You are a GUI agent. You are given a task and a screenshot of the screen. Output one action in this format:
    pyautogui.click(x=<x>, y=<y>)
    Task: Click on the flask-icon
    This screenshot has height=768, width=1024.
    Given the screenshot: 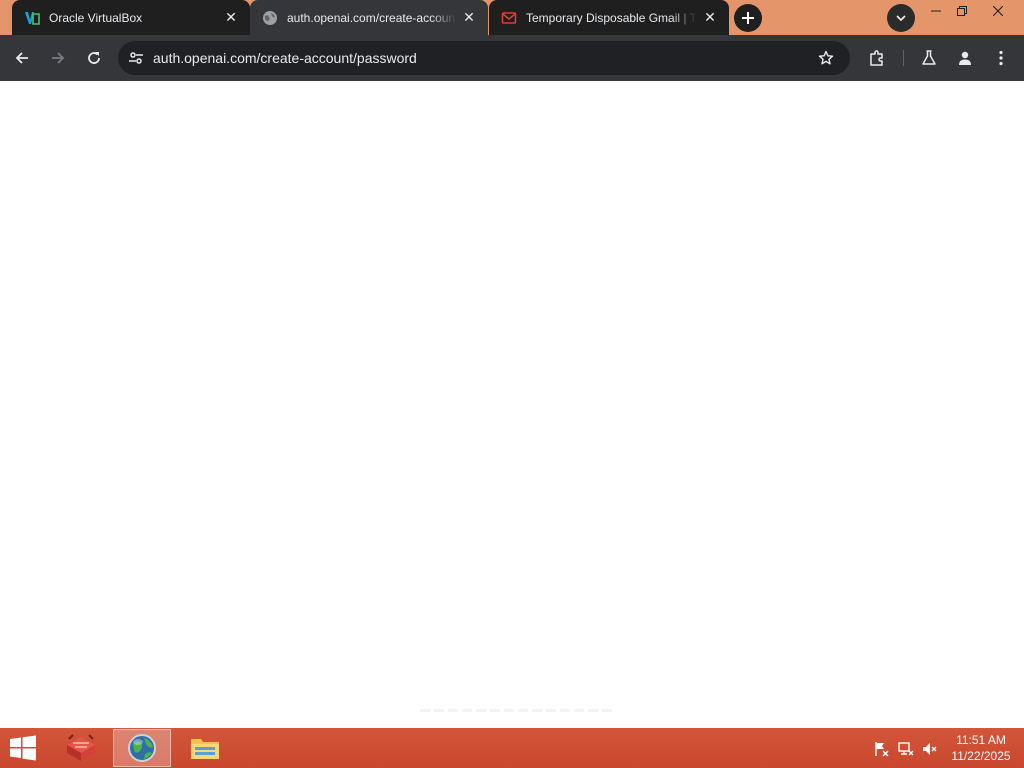 What is the action you would take?
    pyautogui.click(x=929, y=57)
    